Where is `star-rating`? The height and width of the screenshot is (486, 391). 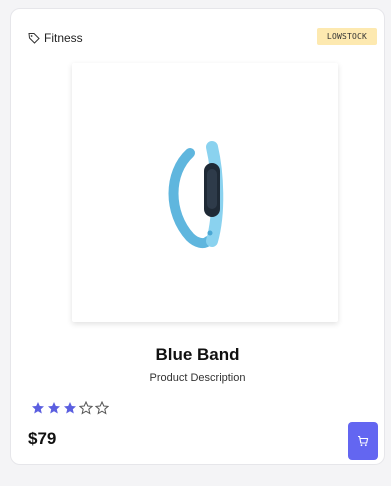 star-rating is located at coordinates (70, 408).